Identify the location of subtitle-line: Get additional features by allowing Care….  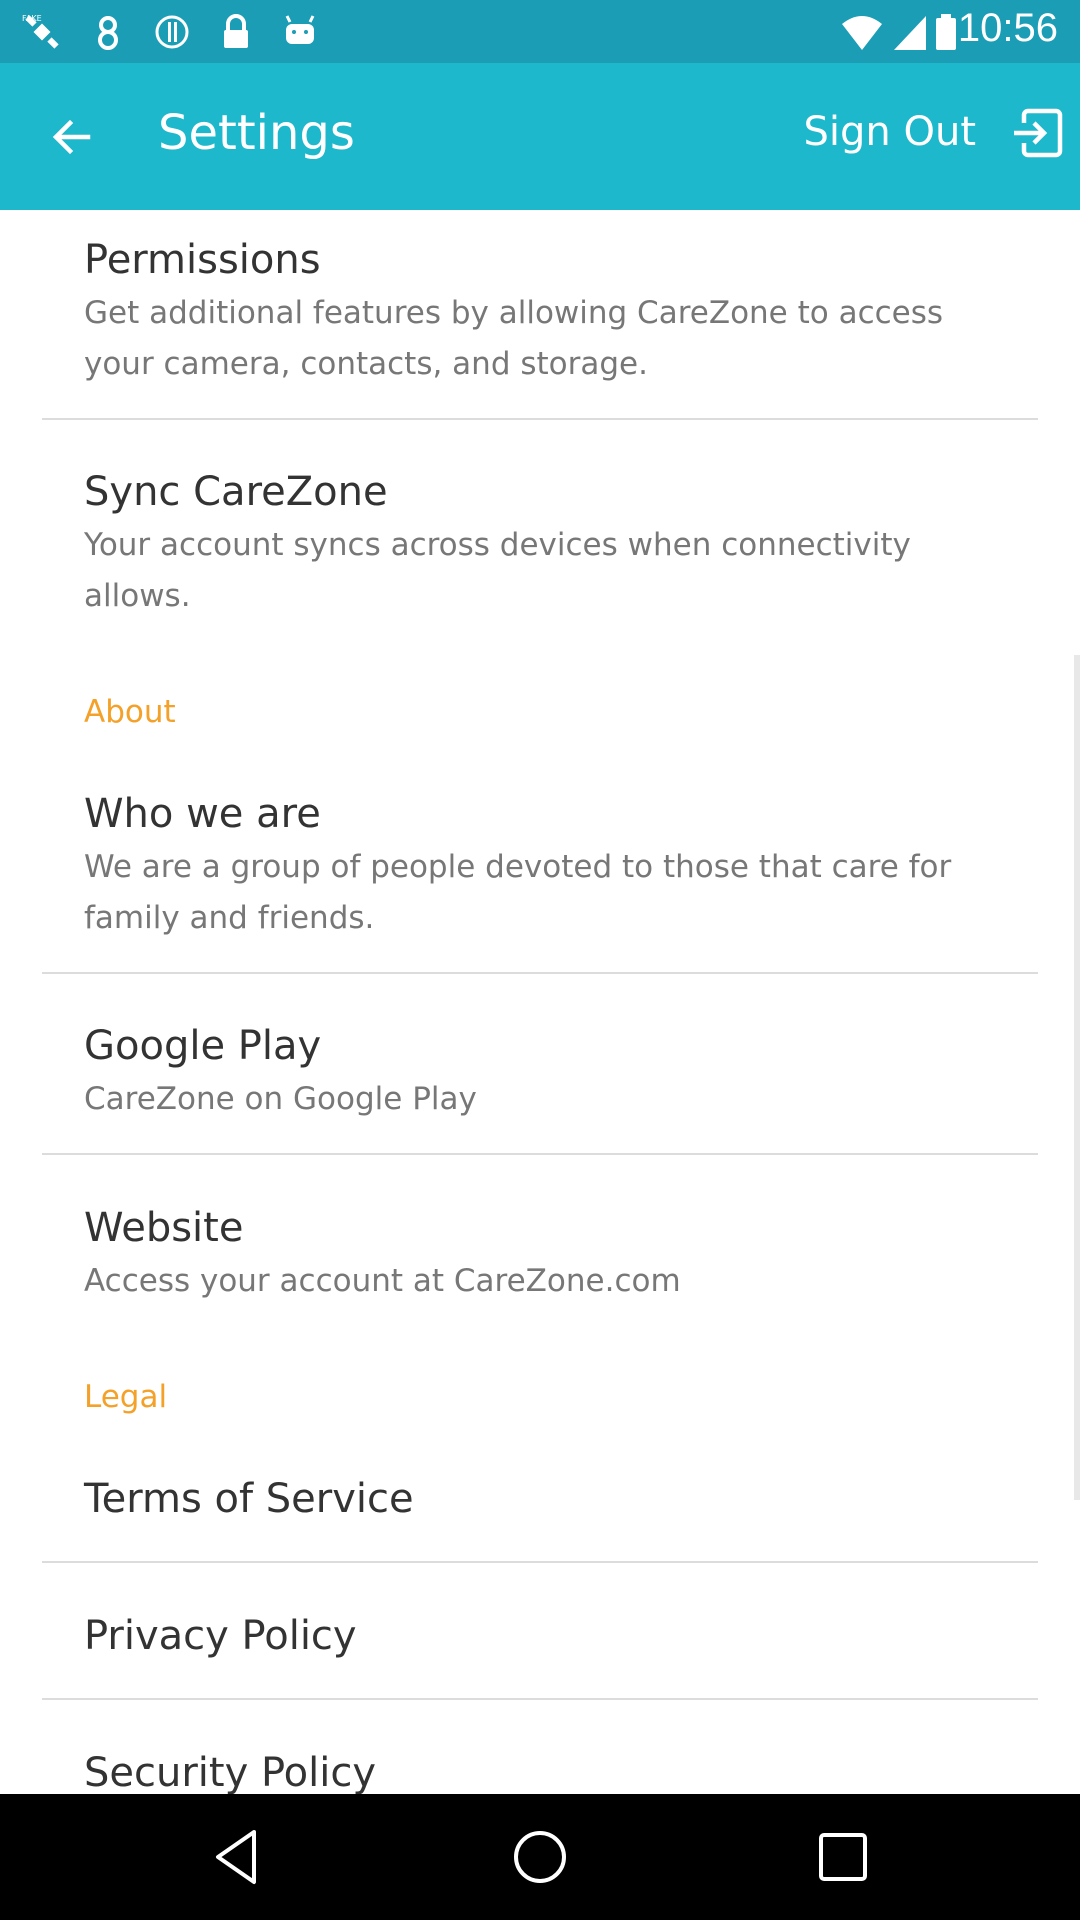
(514, 313).